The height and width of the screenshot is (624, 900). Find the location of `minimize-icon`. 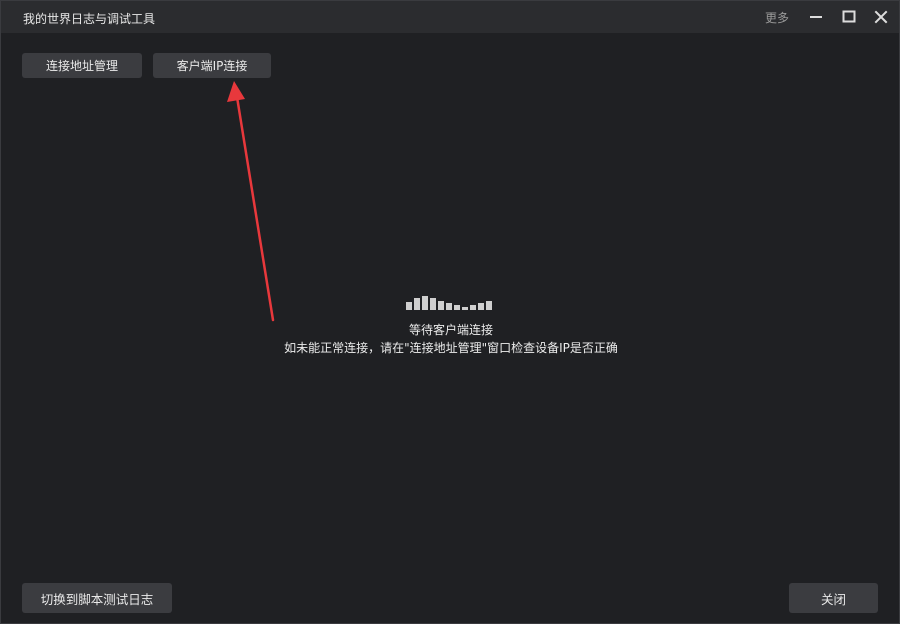

minimize-icon is located at coordinates (816, 17).